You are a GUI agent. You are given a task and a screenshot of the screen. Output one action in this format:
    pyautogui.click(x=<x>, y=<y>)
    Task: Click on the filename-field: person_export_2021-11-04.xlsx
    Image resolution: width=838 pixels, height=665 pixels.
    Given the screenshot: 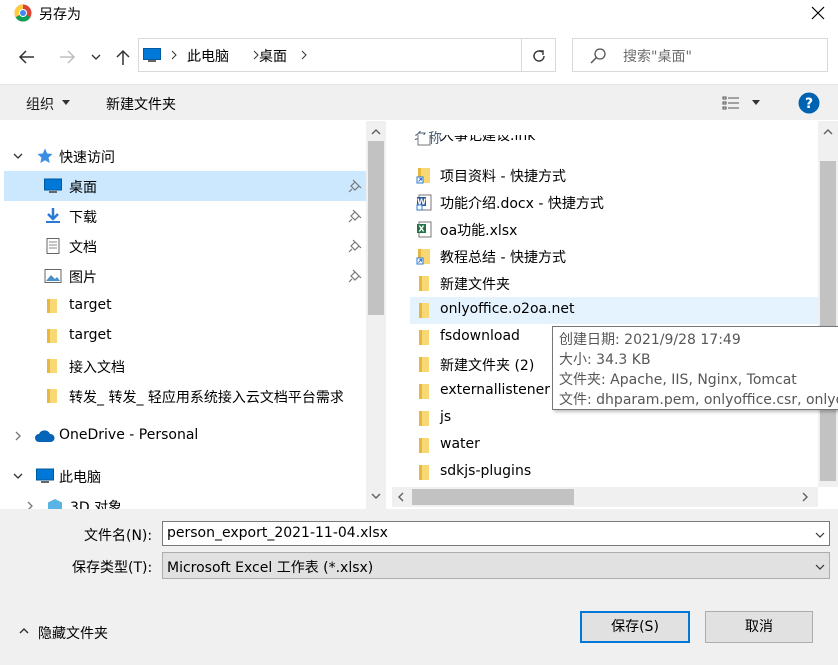 What is the action you would take?
    pyautogui.click(x=496, y=533)
    